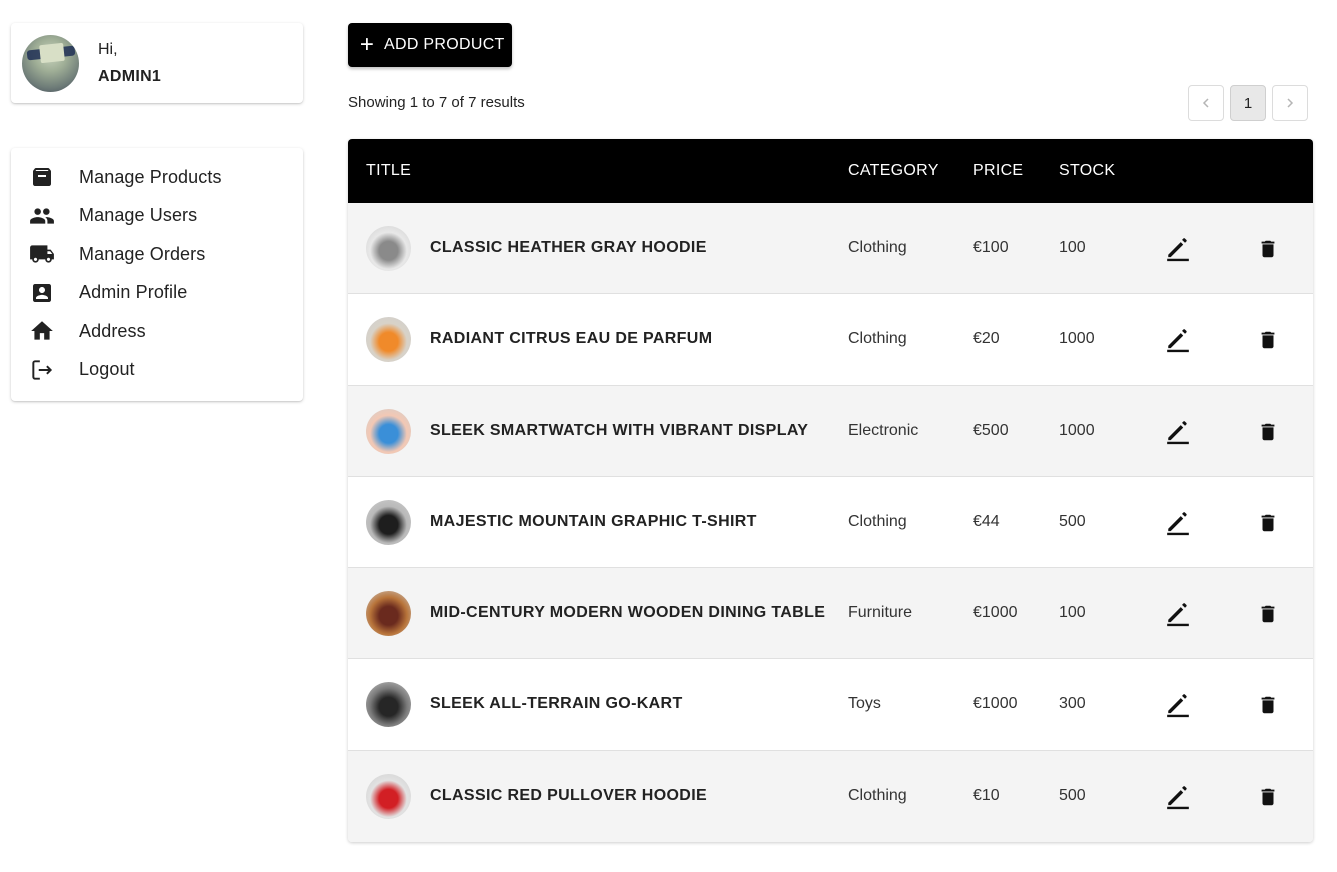 The height and width of the screenshot is (872, 1337). Describe the element at coordinates (389, 170) in the screenshot. I see `header-title: TITLE` at that location.